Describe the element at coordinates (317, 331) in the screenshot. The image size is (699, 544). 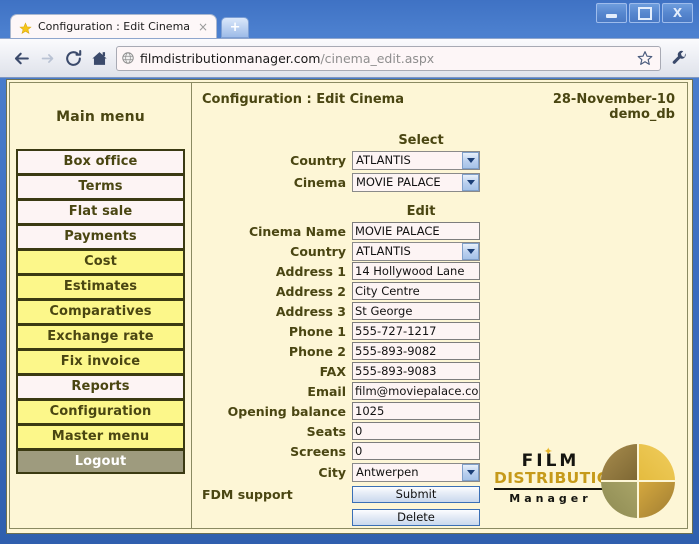
I see `label-phone-1: Phone 1` at that location.